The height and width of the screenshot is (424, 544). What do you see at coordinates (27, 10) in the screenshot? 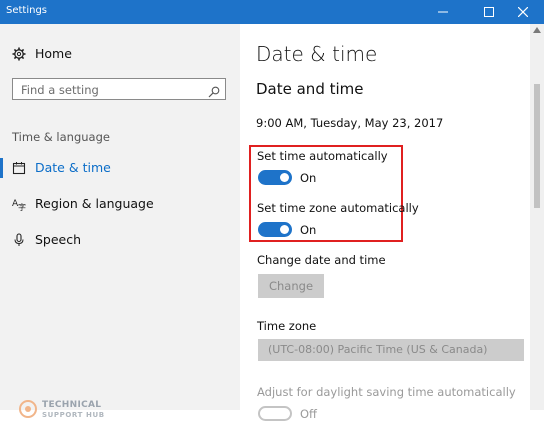
I see `window-title: Settings` at bounding box center [27, 10].